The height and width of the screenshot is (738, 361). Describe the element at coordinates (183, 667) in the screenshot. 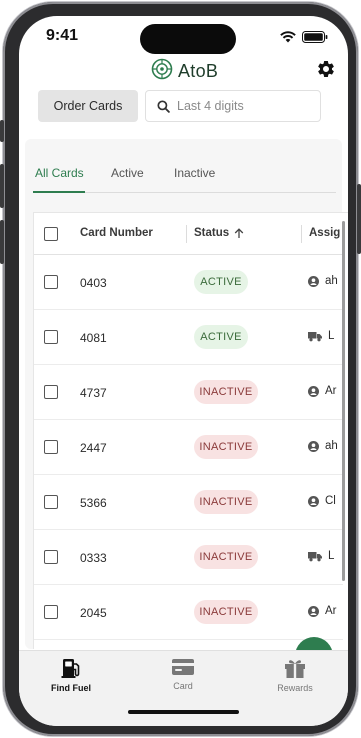

I see `card-icon` at that location.